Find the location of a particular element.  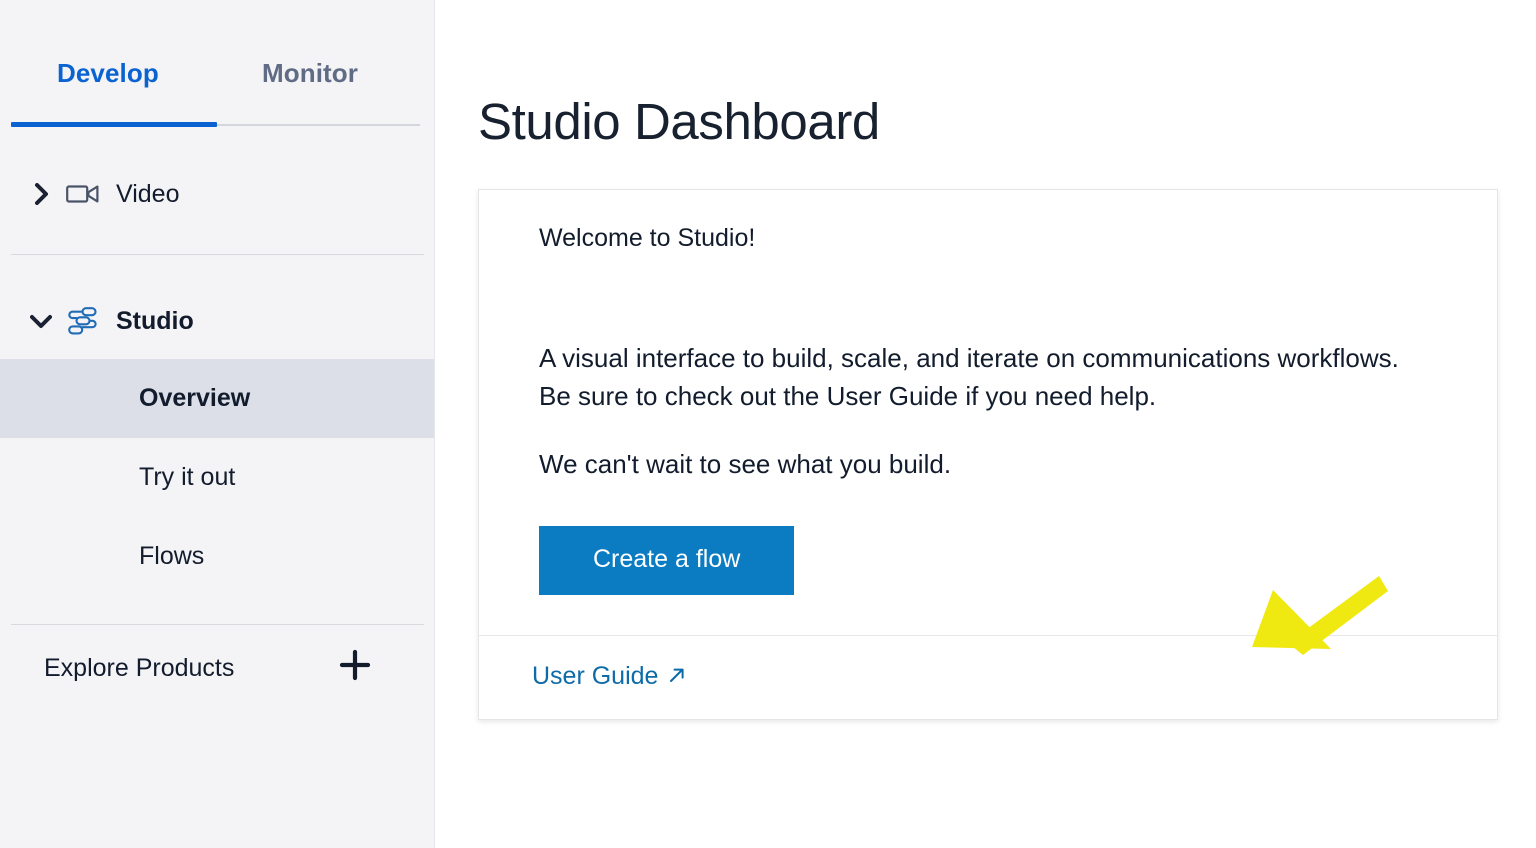

chevron-down-icon is located at coordinates (41, 321).